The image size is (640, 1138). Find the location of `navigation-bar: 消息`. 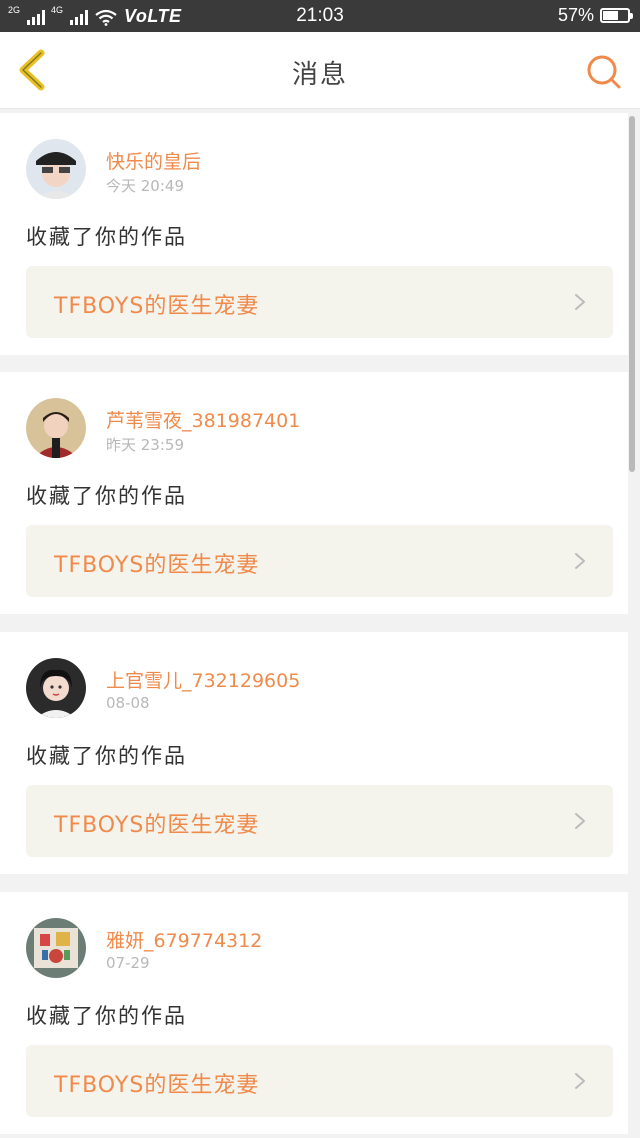

navigation-bar: 消息 is located at coordinates (320, 70).